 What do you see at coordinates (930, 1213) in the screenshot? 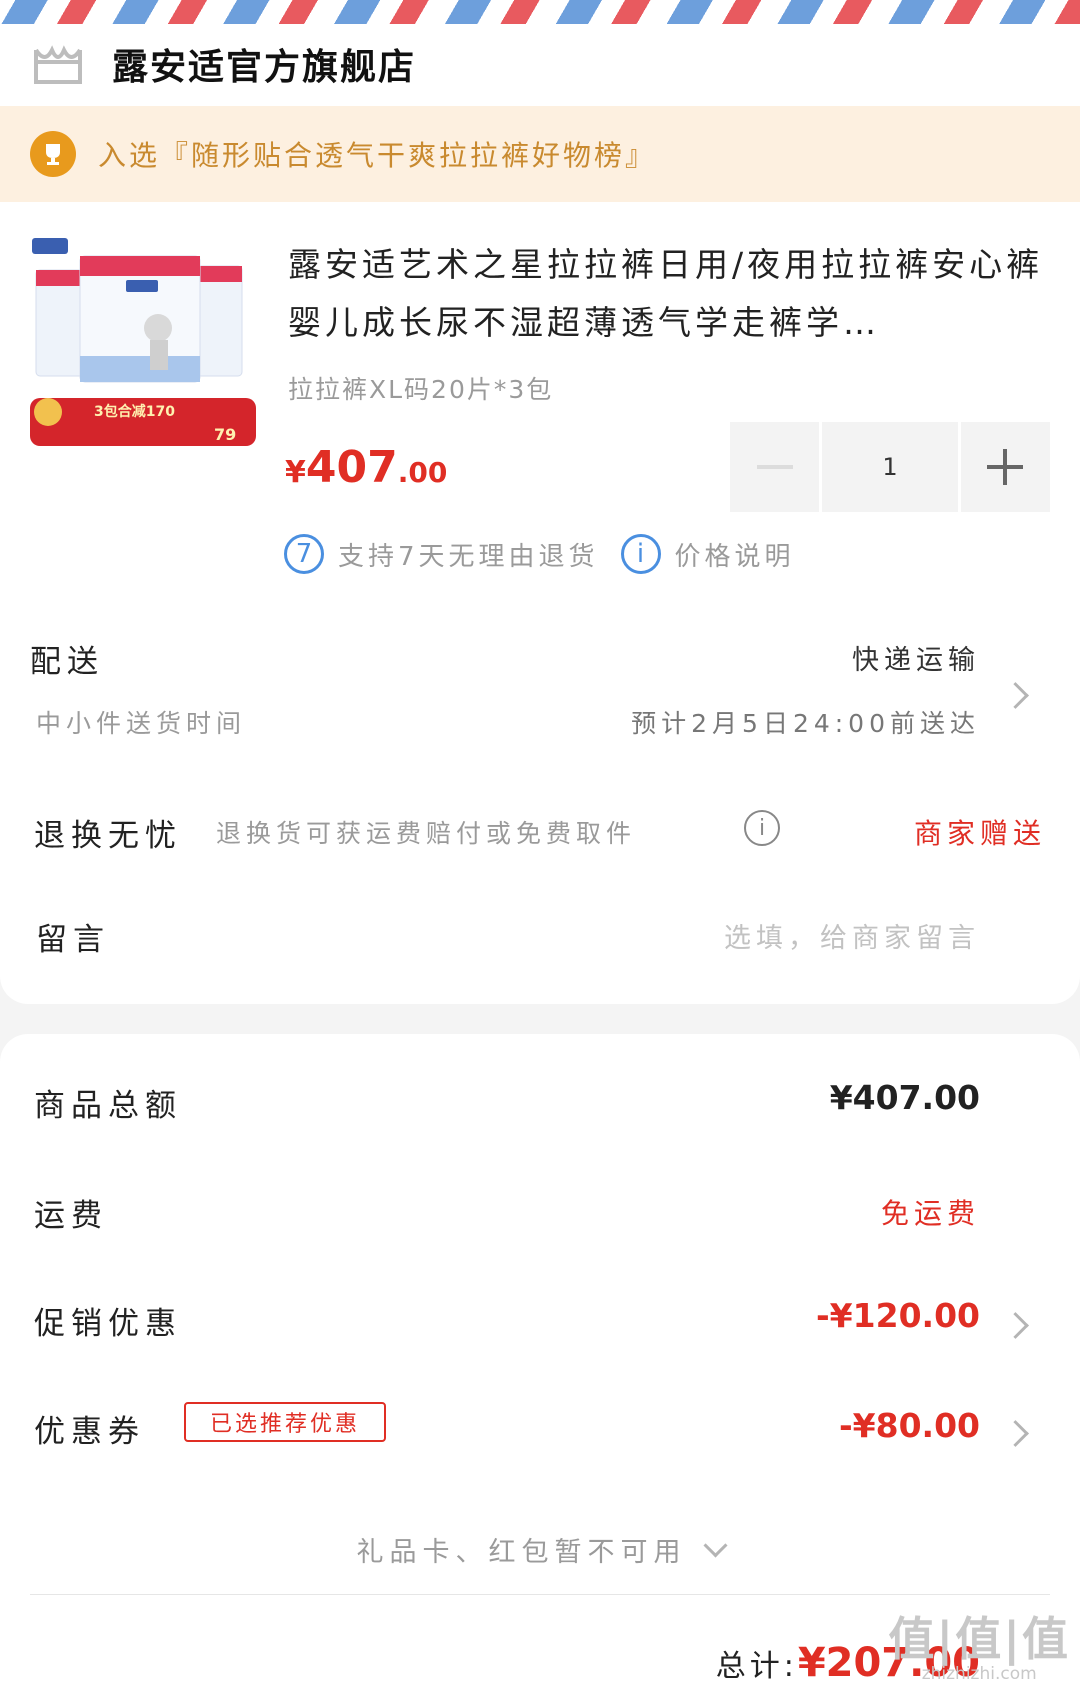
I see `shipping-value: 免运费` at bounding box center [930, 1213].